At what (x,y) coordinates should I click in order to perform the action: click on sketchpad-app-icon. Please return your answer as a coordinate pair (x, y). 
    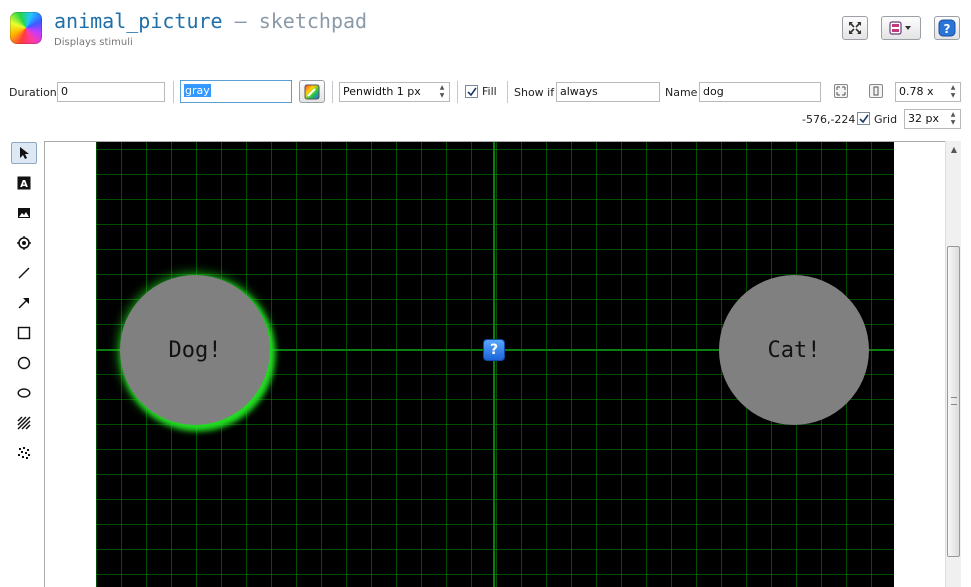
    Looking at the image, I should click on (26, 28).